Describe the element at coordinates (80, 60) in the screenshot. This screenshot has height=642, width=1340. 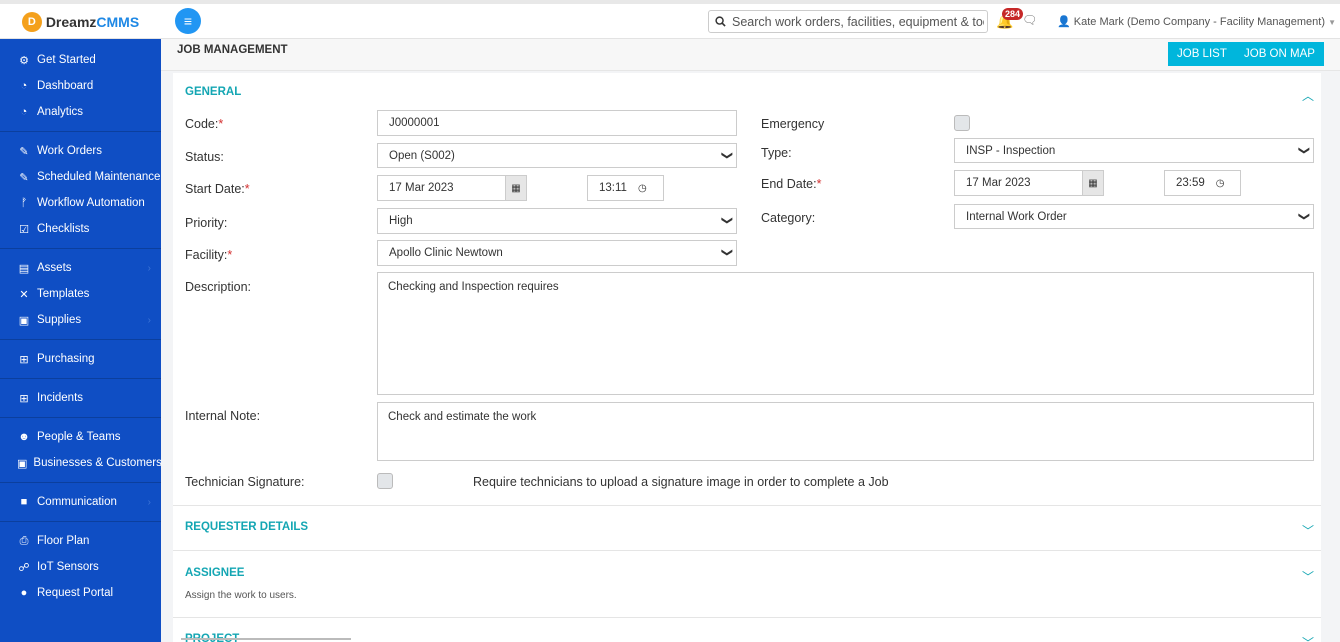
I see `sidebar-item-get-started: ⚙ Get Started` at that location.